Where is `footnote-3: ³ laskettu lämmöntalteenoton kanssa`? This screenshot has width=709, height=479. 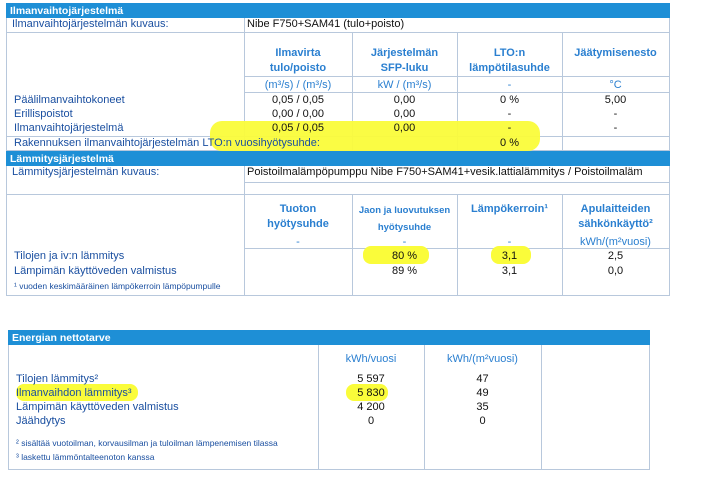 footnote-3: ³ laskettu lämmöntalteenoton kanssa is located at coordinates (85, 457).